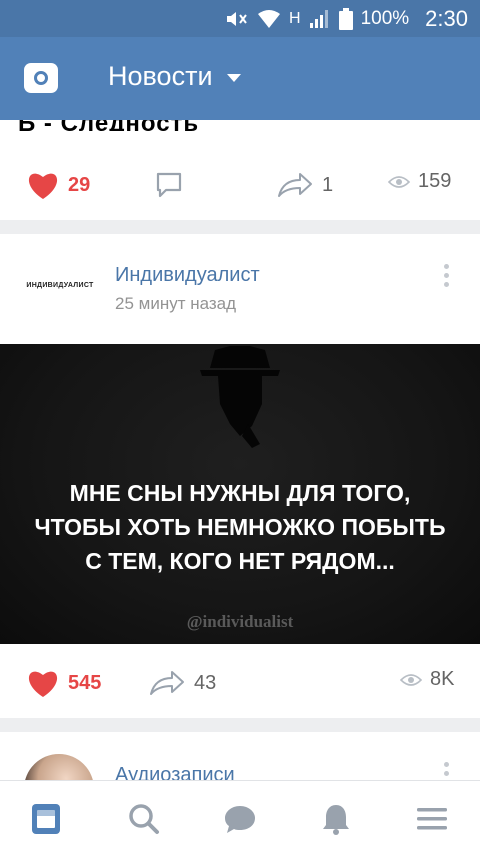 The width and height of the screenshot is (480, 854). Describe the element at coordinates (79, 184) in the screenshot. I see `like-count: 29` at that location.